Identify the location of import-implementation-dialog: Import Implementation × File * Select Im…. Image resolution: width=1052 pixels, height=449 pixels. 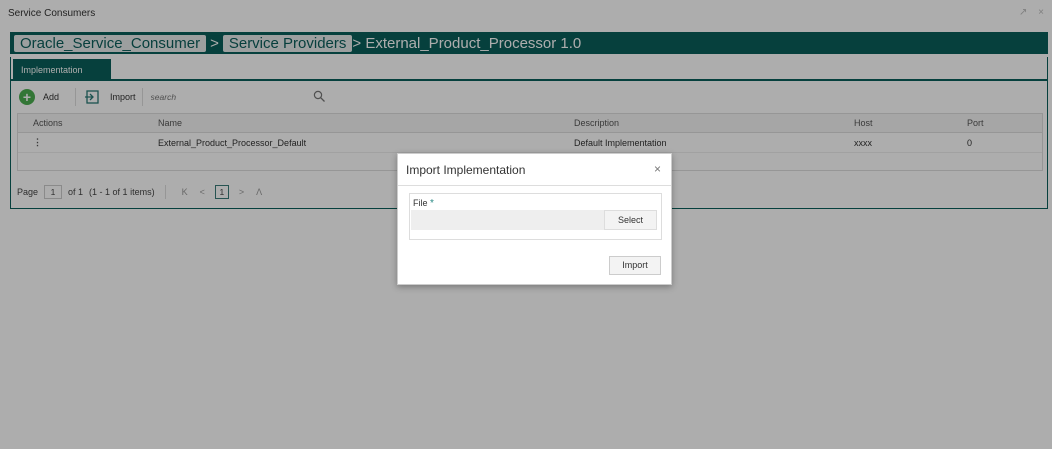
(534, 219).